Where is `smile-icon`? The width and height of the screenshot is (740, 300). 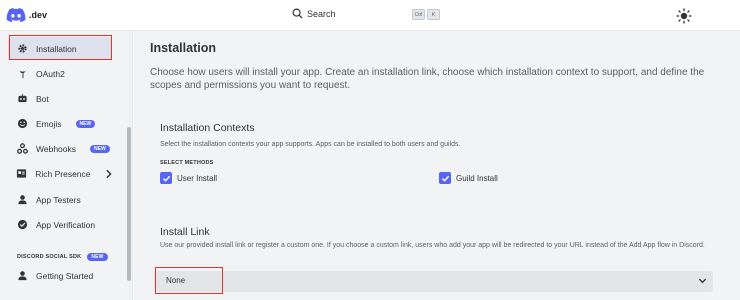 smile-icon is located at coordinates (22, 124).